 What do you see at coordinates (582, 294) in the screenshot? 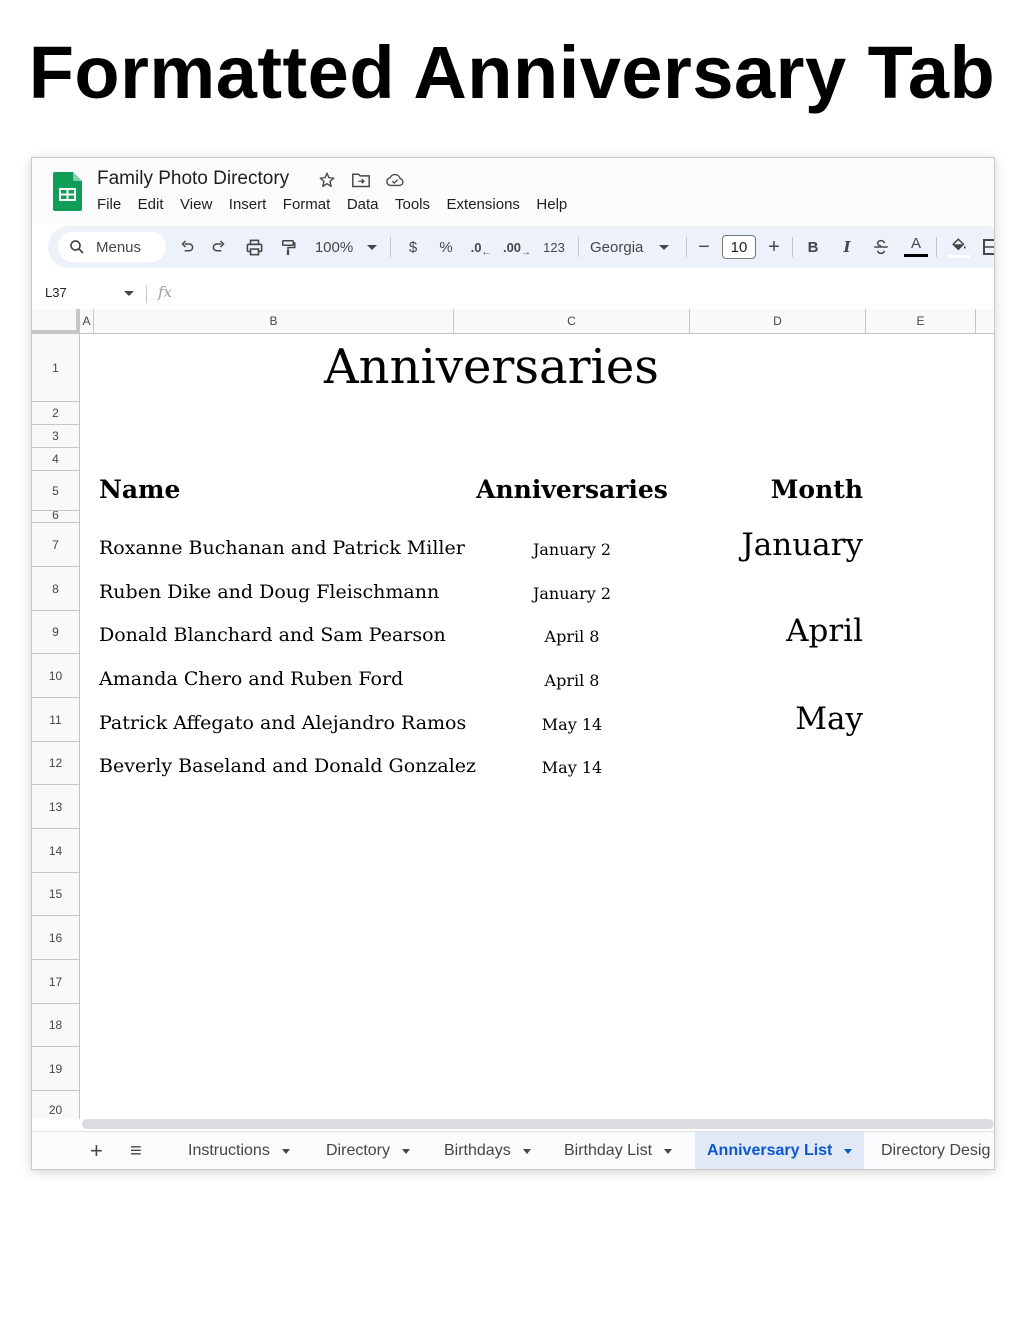
I see `formula-input` at bounding box center [582, 294].